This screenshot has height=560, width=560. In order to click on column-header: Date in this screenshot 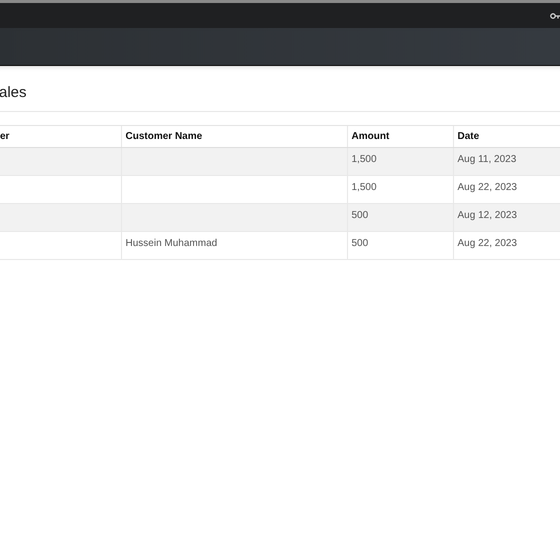, I will do `click(506, 137)`.